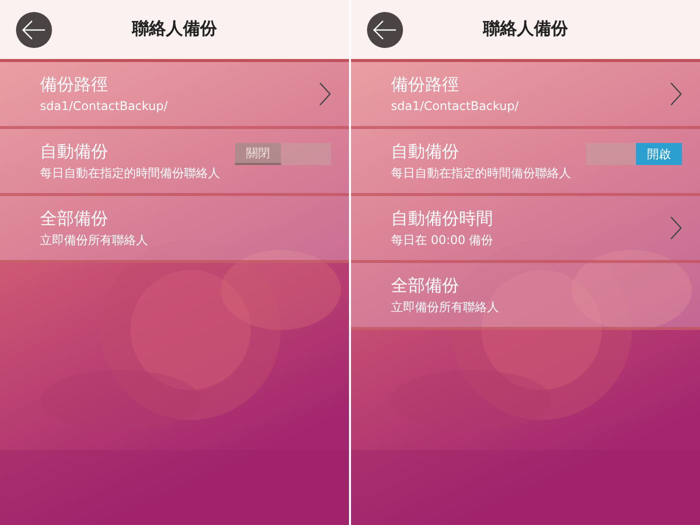 Image resolution: width=700 pixels, height=525 pixels. Describe the element at coordinates (525, 162) in the screenshot. I see `settings-row: 自動備份 每日自動在指定的時間備份聯絡人 開啟` at that location.